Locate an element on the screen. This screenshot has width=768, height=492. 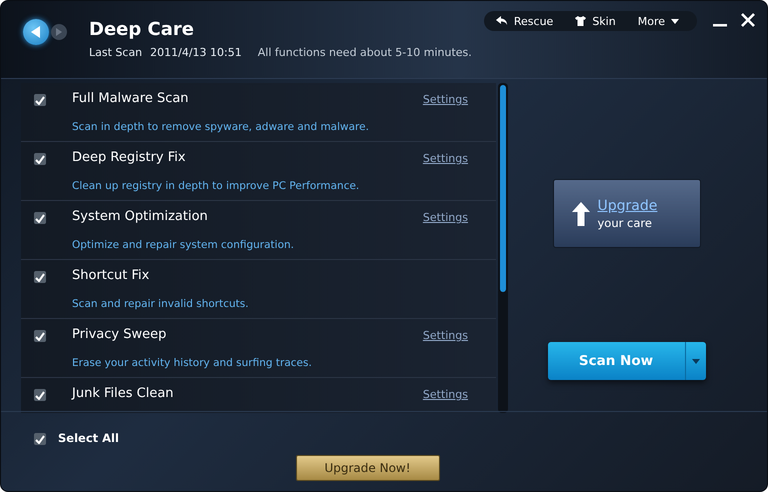
forward-arrow-icon is located at coordinates (59, 32).